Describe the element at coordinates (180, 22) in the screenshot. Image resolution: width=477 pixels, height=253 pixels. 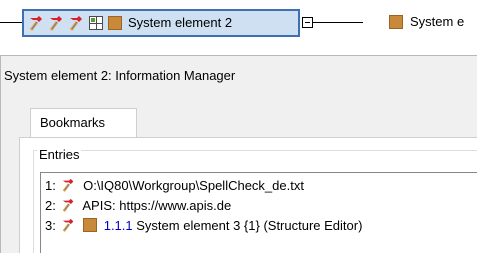
I see `node-label: System element 2` at that location.